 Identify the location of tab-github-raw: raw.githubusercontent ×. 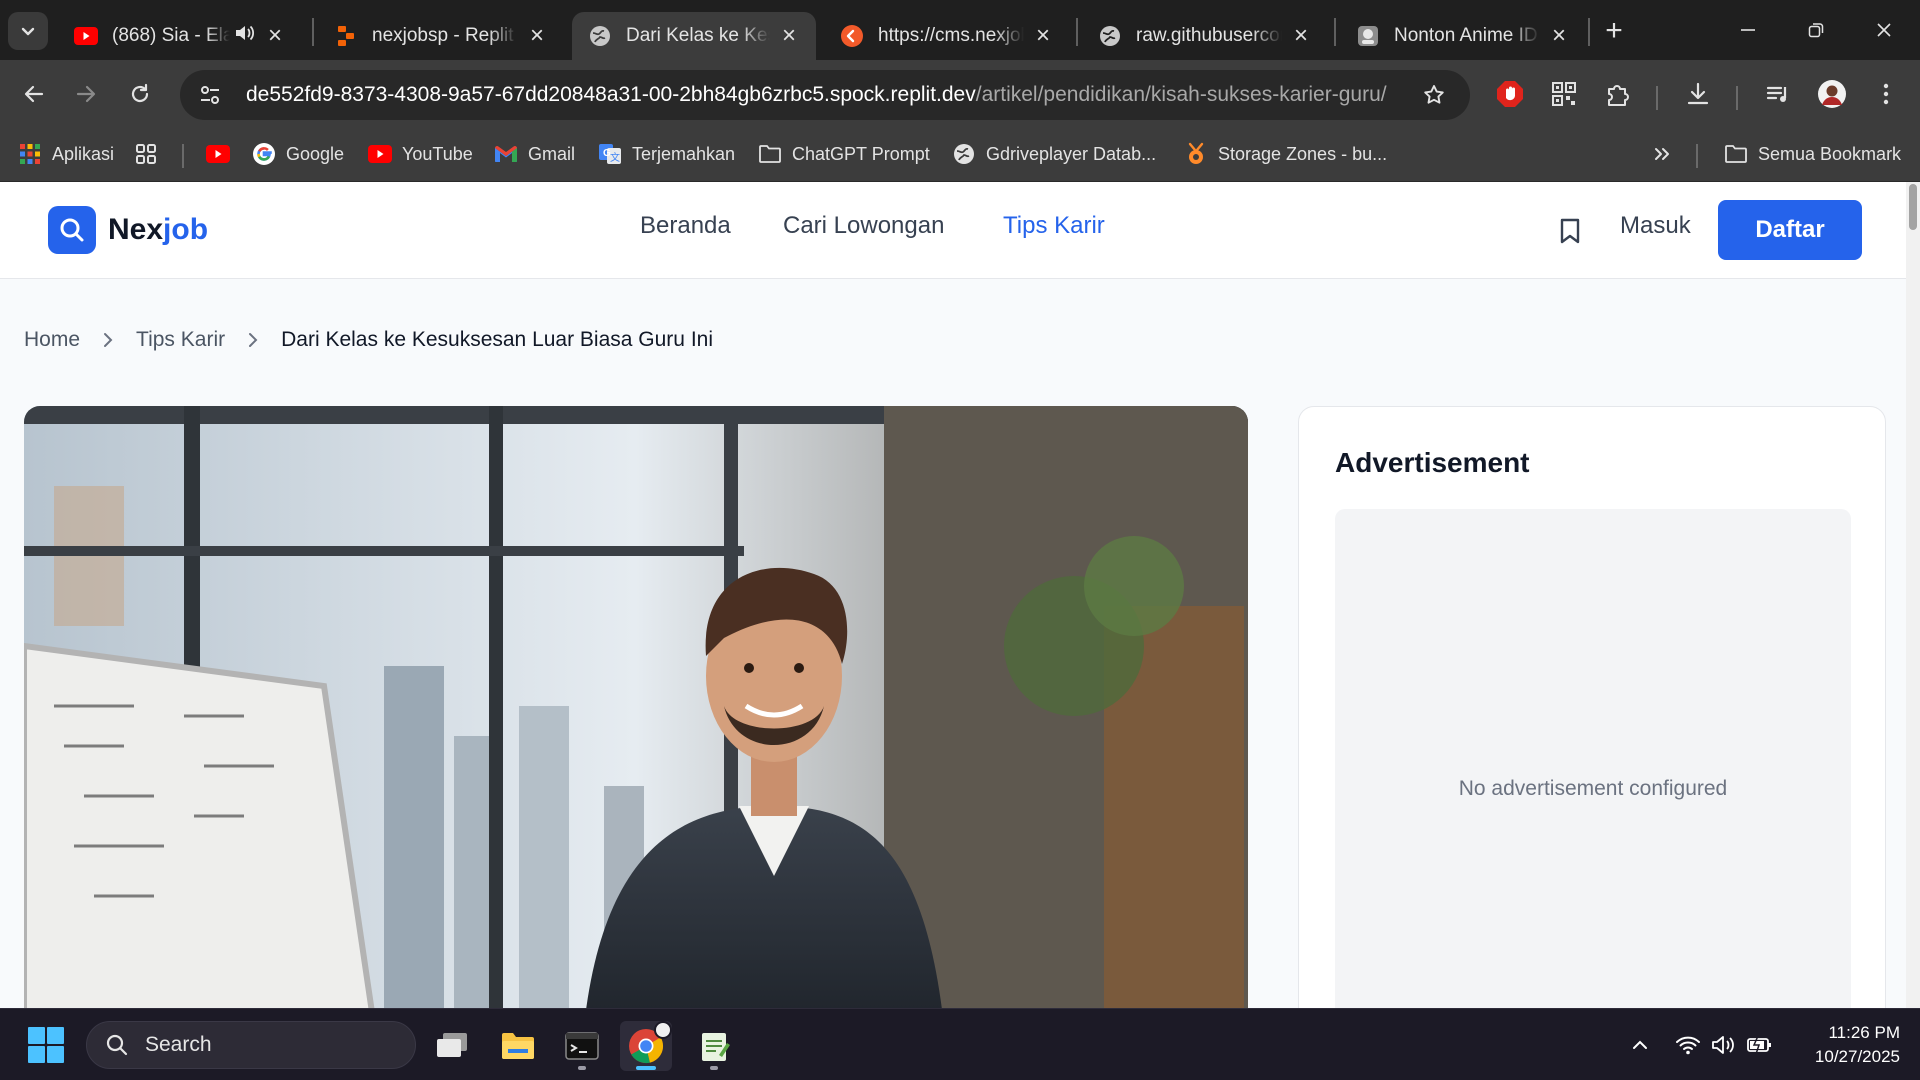
(1205, 36).